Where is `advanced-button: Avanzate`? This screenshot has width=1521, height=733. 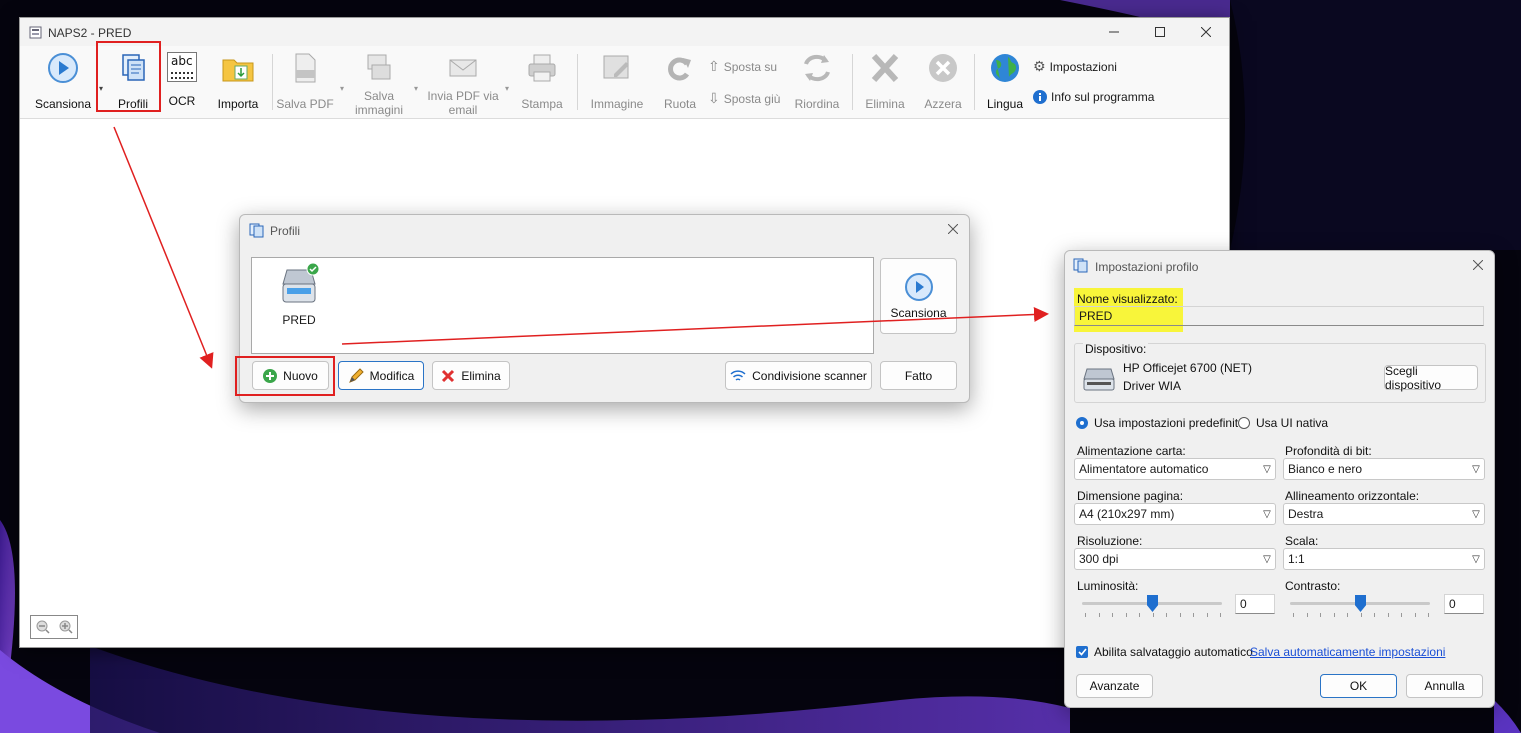 advanced-button: Avanzate is located at coordinates (1114, 686).